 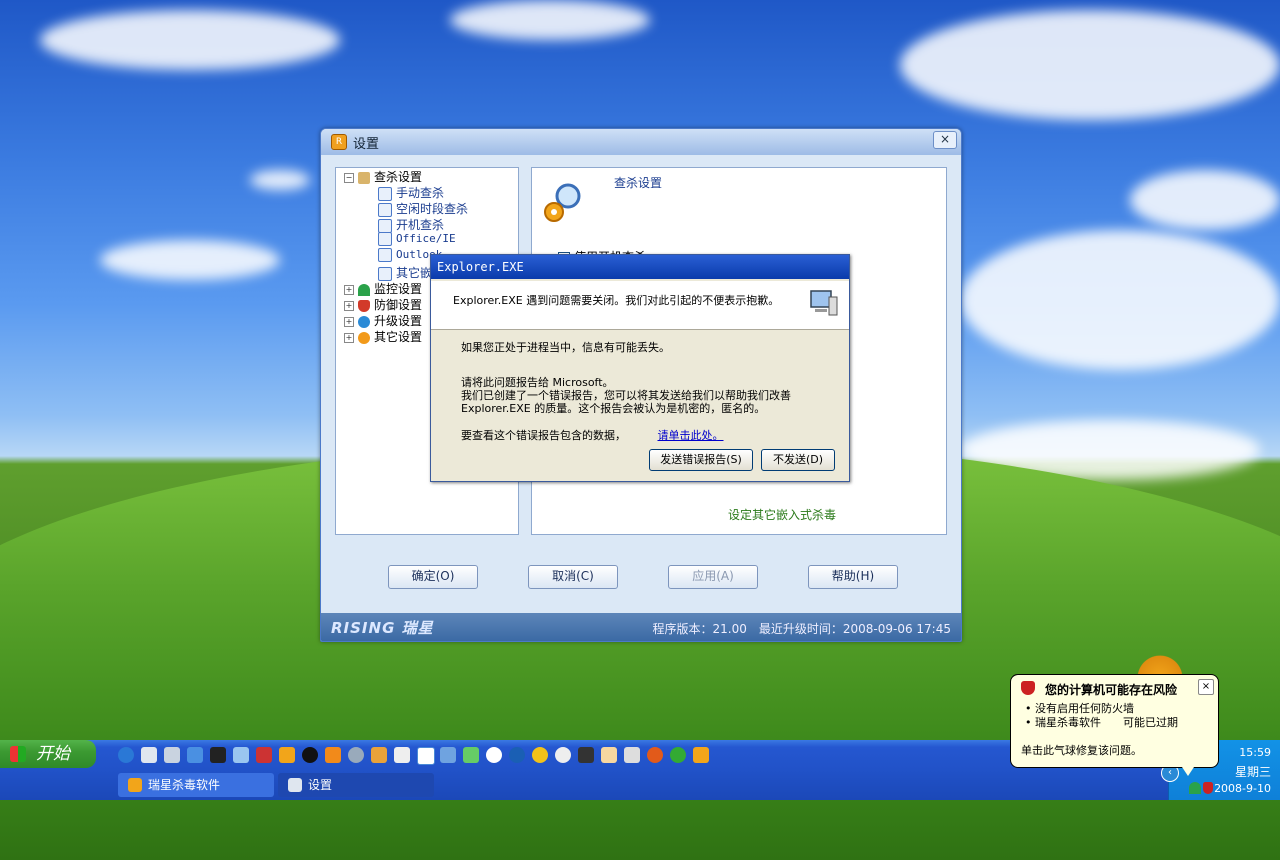 What do you see at coordinates (1206, 687) in the screenshot?
I see `close-icon: ×` at bounding box center [1206, 687].